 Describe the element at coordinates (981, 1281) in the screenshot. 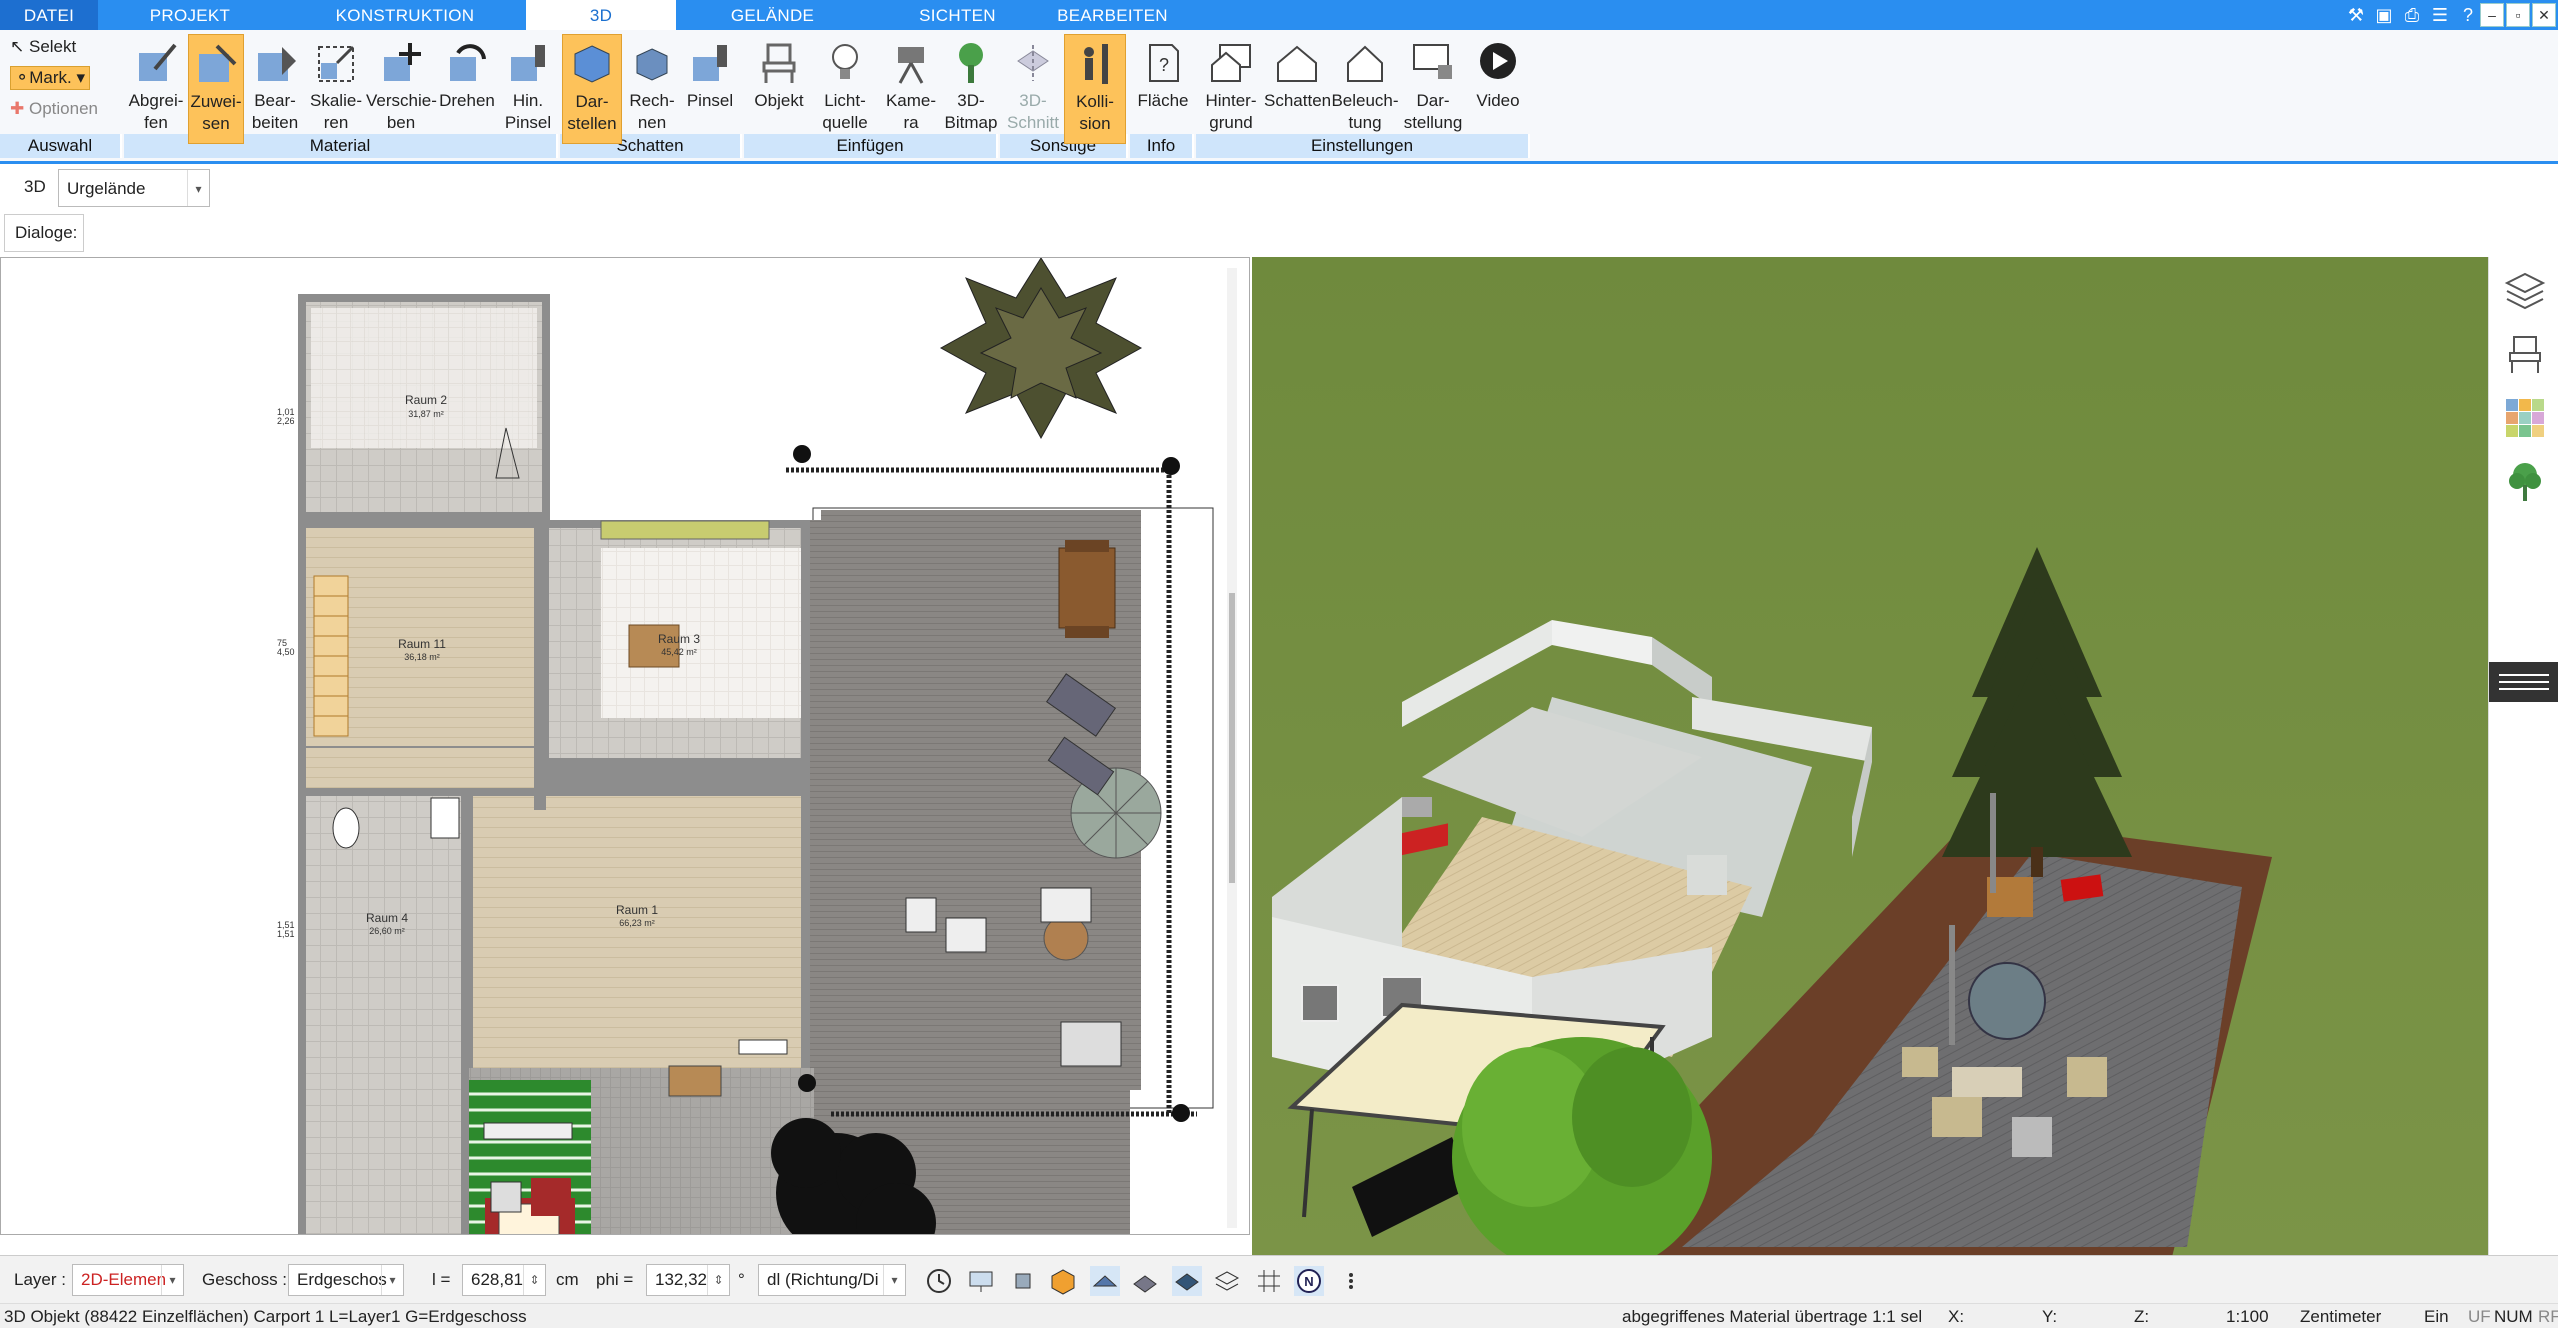

I see `monitor-icon` at that location.